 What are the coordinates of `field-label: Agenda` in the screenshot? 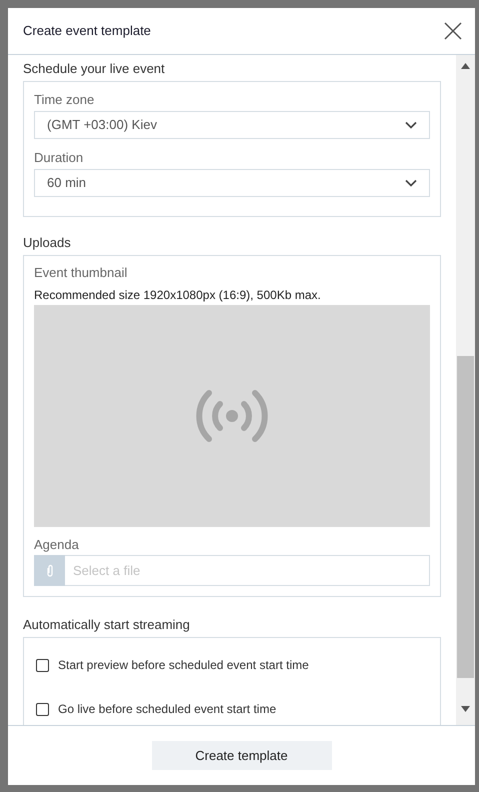 It's located at (57, 545).